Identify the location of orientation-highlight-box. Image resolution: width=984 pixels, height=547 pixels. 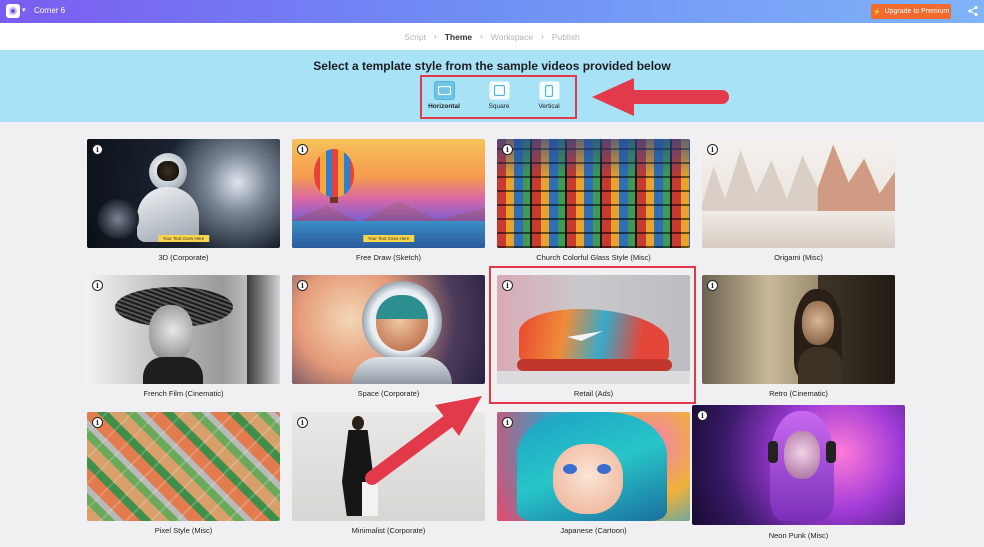
(498, 97).